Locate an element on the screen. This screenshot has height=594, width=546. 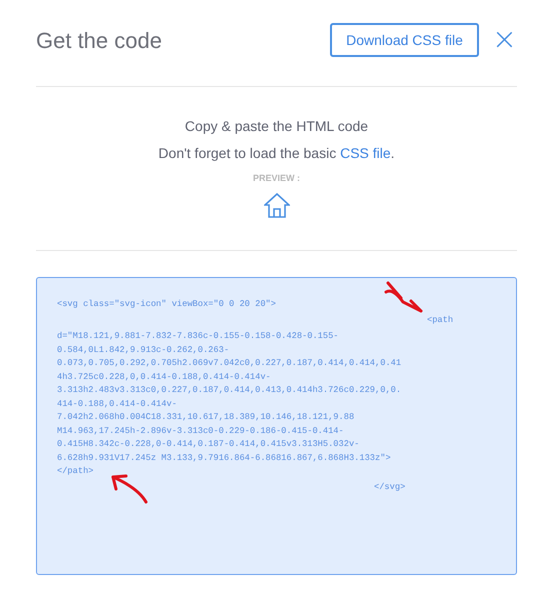
close-button: × is located at coordinates (504, 40).